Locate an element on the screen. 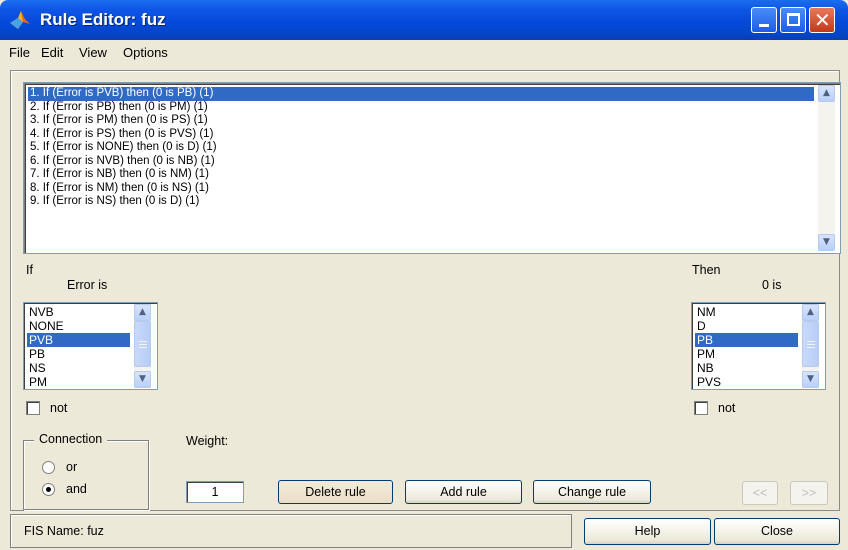 The image size is (848, 550). then-option: PB is located at coordinates (746, 340).